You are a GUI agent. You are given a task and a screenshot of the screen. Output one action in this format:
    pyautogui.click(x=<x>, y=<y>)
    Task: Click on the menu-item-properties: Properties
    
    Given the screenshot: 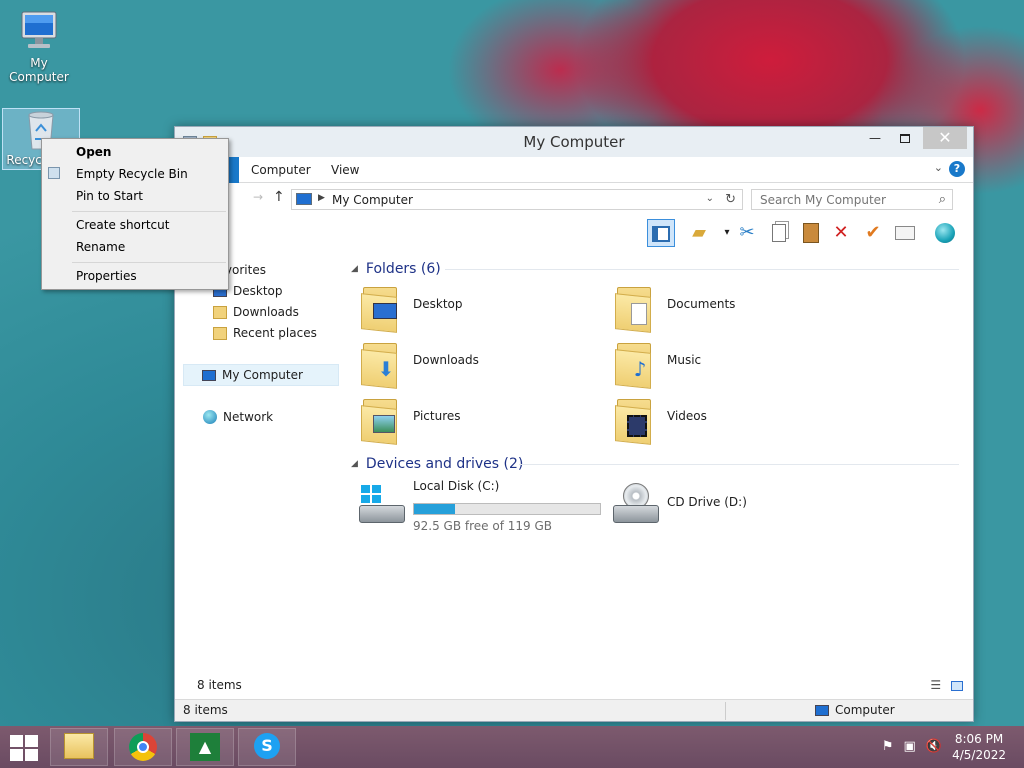 What is the action you would take?
    pyautogui.click(x=106, y=276)
    